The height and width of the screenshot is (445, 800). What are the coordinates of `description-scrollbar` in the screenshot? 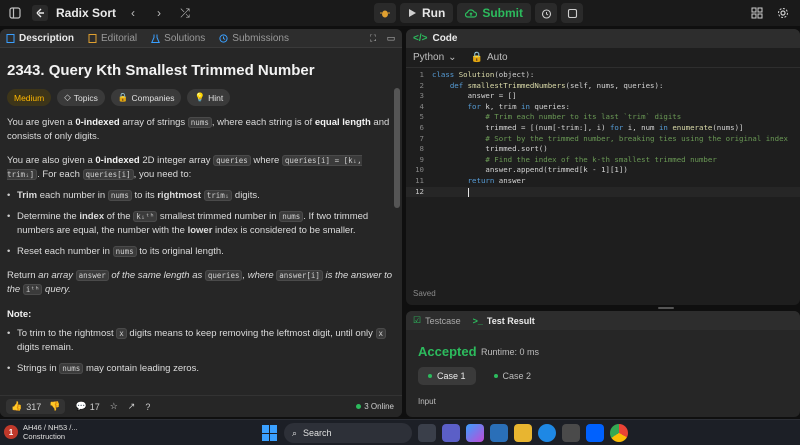 It's located at (397, 148).